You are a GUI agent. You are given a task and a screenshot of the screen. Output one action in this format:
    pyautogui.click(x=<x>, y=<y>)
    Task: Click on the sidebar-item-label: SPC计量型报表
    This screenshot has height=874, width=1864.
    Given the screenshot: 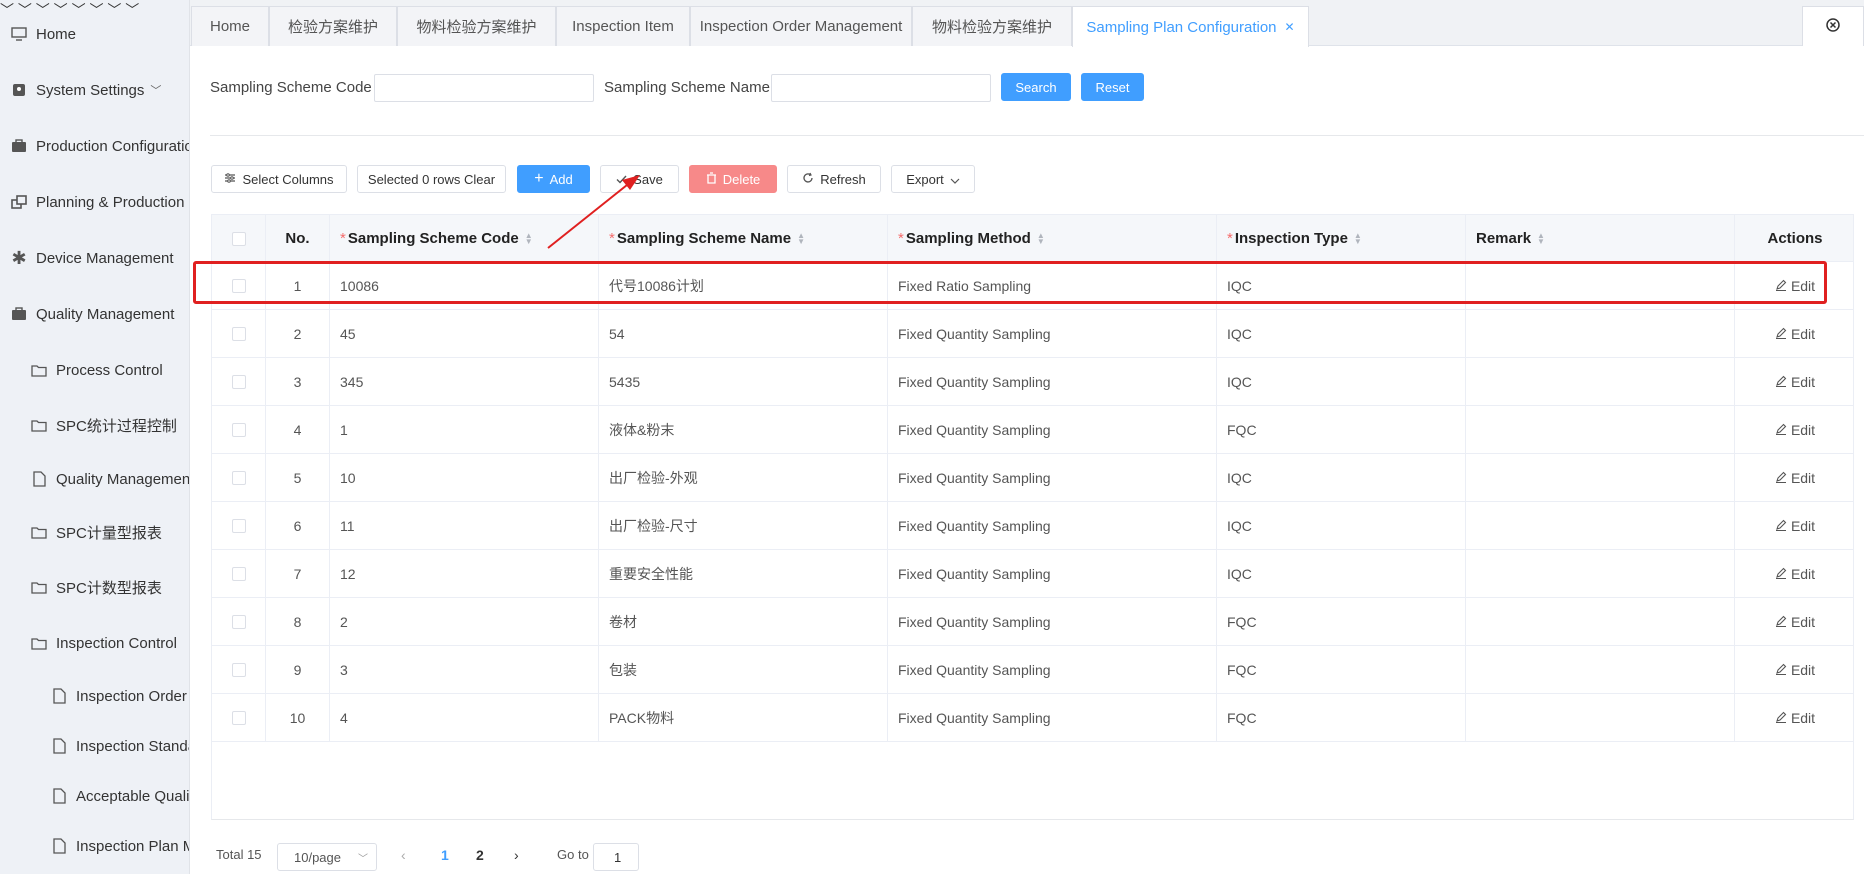 What is the action you would take?
    pyautogui.click(x=109, y=533)
    